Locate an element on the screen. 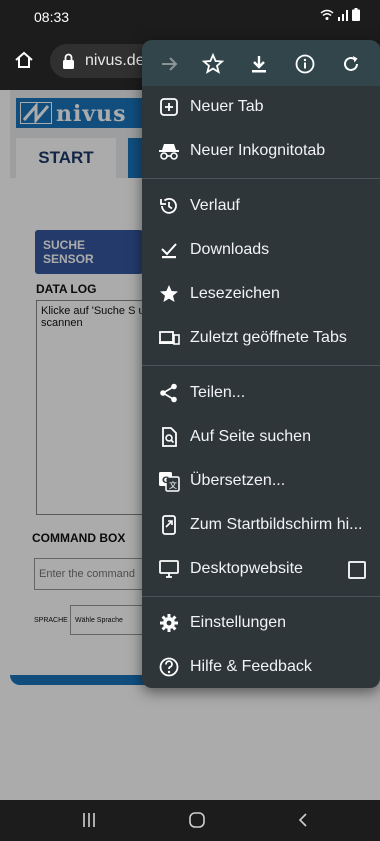  back-icon is located at coordinates (303, 820).